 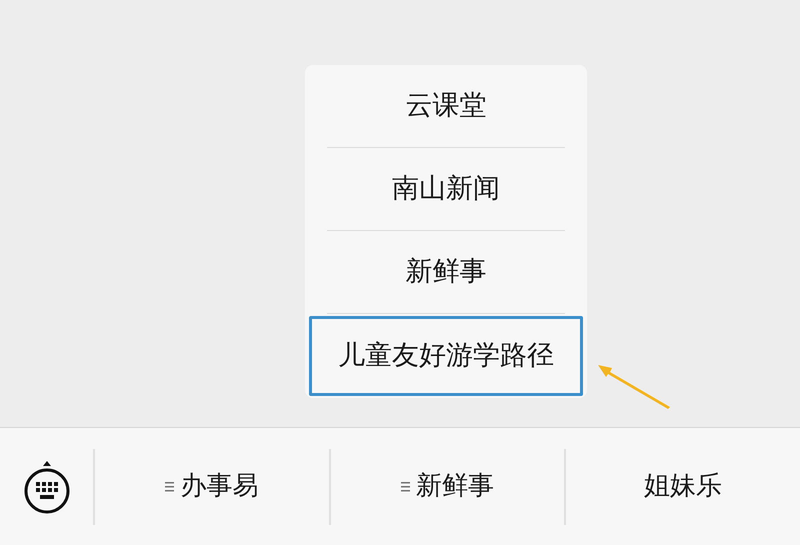 What do you see at coordinates (446, 486) in the screenshot?
I see `menu-tab: 新鲜事` at bounding box center [446, 486].